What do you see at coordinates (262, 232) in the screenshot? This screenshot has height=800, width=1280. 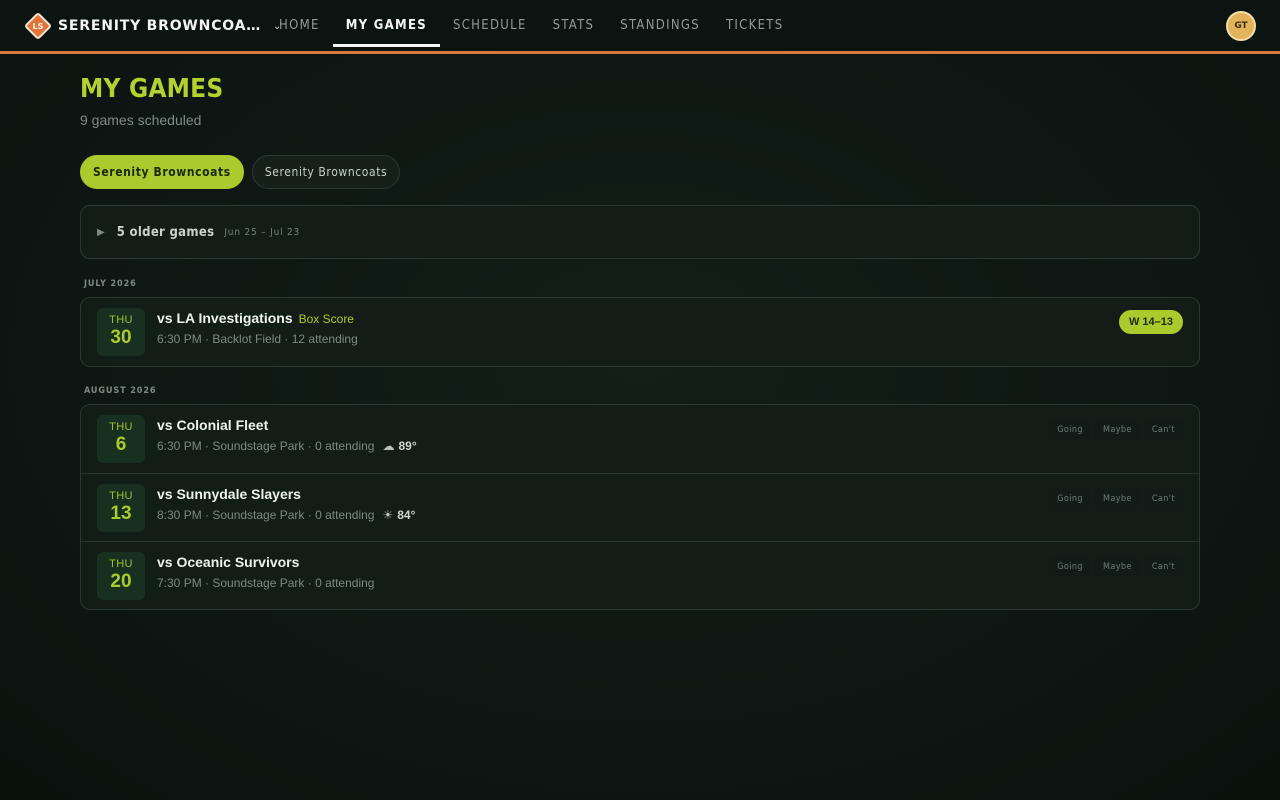 I see `older-games-range: Jun 25 – Jul 23` at bounding box center [262, 232].